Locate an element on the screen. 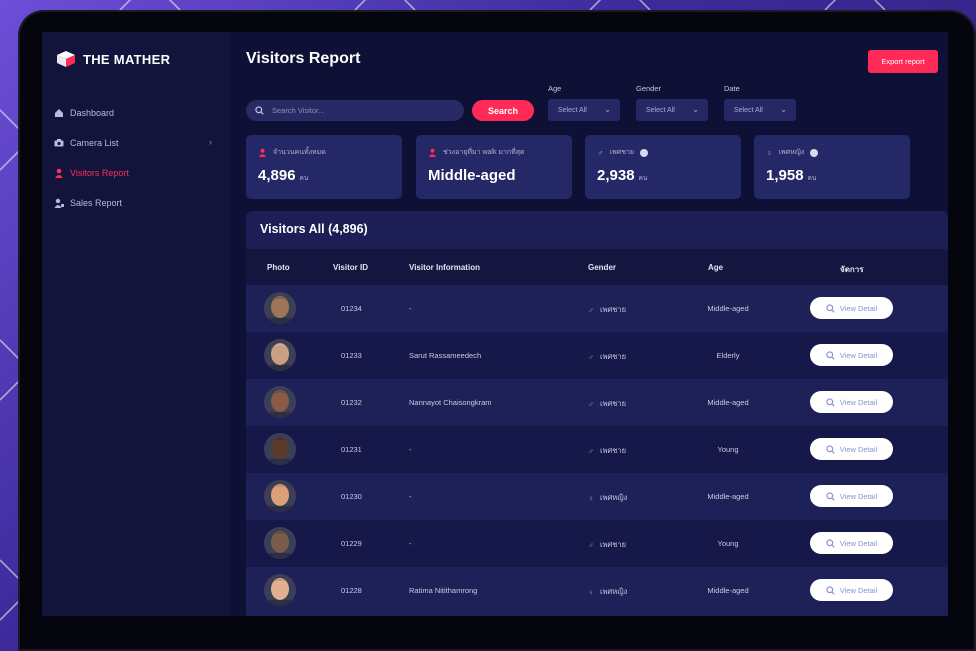 The height and width of the screenshot is (651, 976). sidebar-item-sales-report: Sales Report is located at coordinates (137, 203).